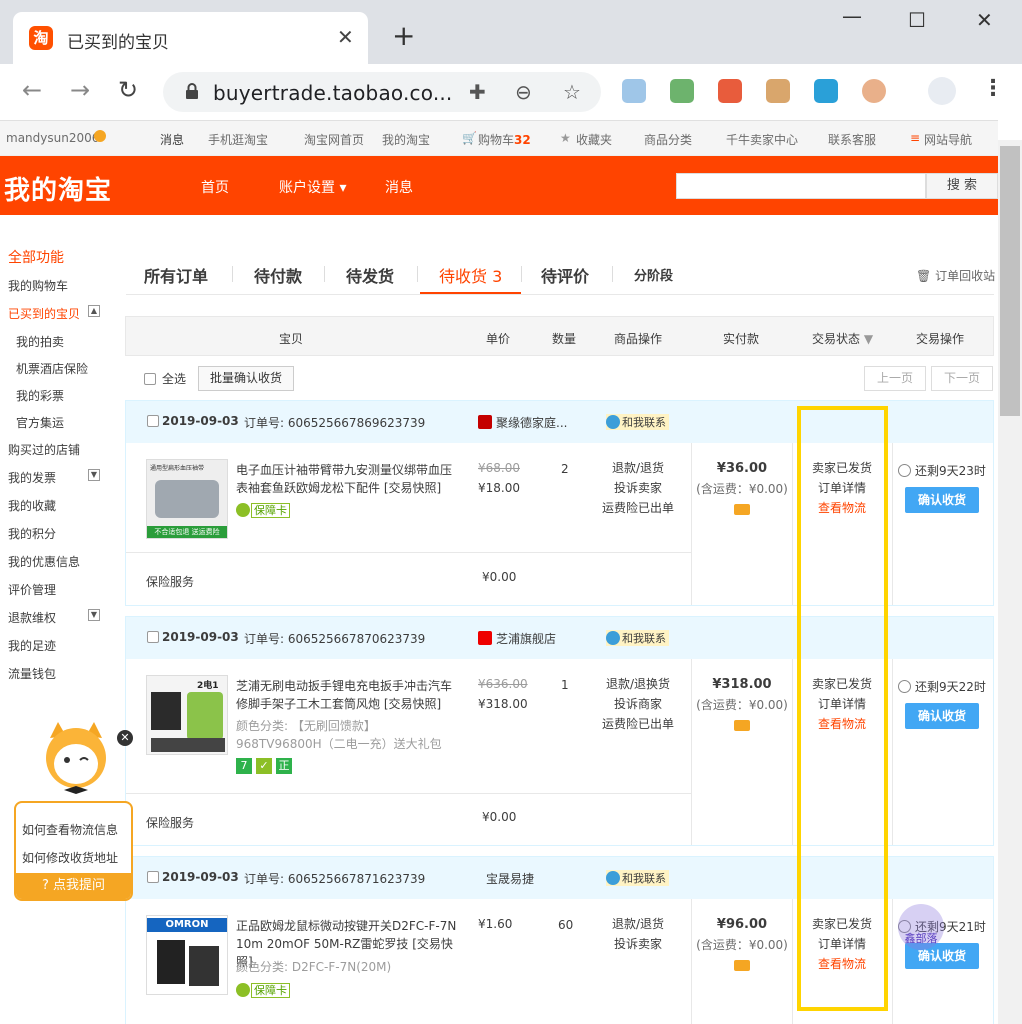 The image size is (1022, 1024). Describe the element at coordinates (190, 38) in the screenshot. I see `browser-tab: 淘 已买到的宝贝 ✕` at that location.